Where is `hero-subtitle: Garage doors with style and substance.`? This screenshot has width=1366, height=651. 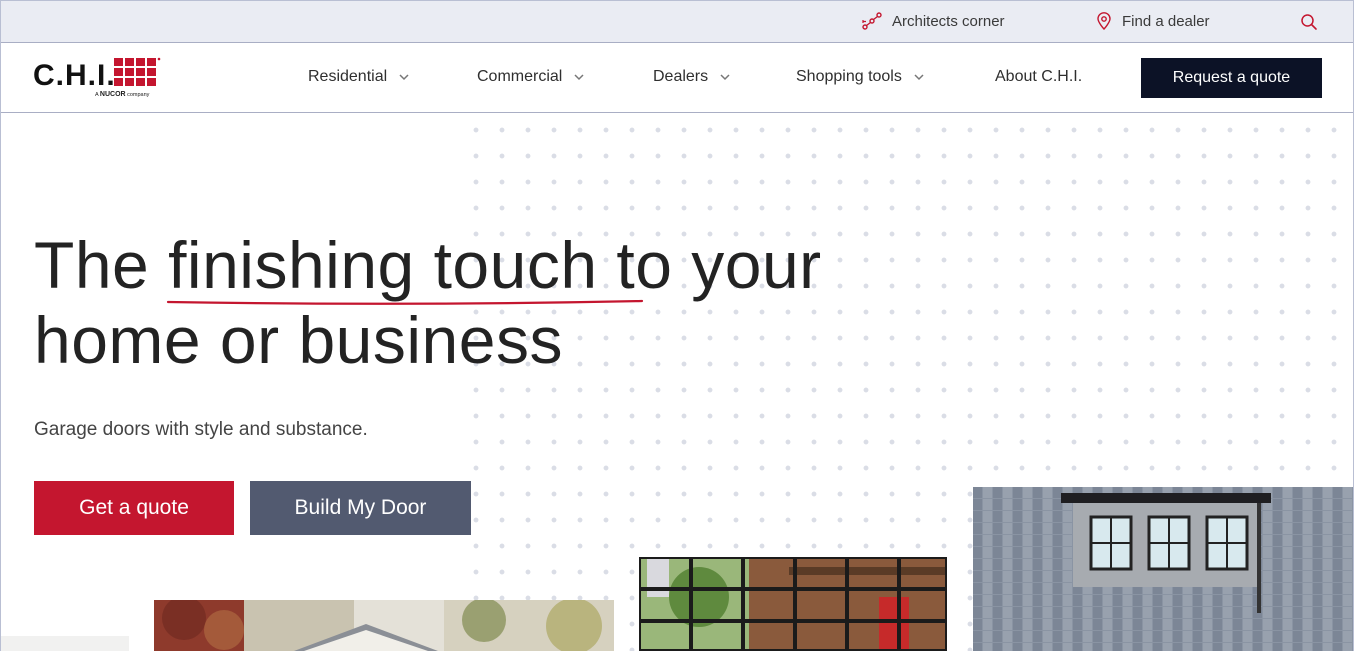 hero-subtitle: Garage doors with style and substance. is located at coordinates (201, 429).